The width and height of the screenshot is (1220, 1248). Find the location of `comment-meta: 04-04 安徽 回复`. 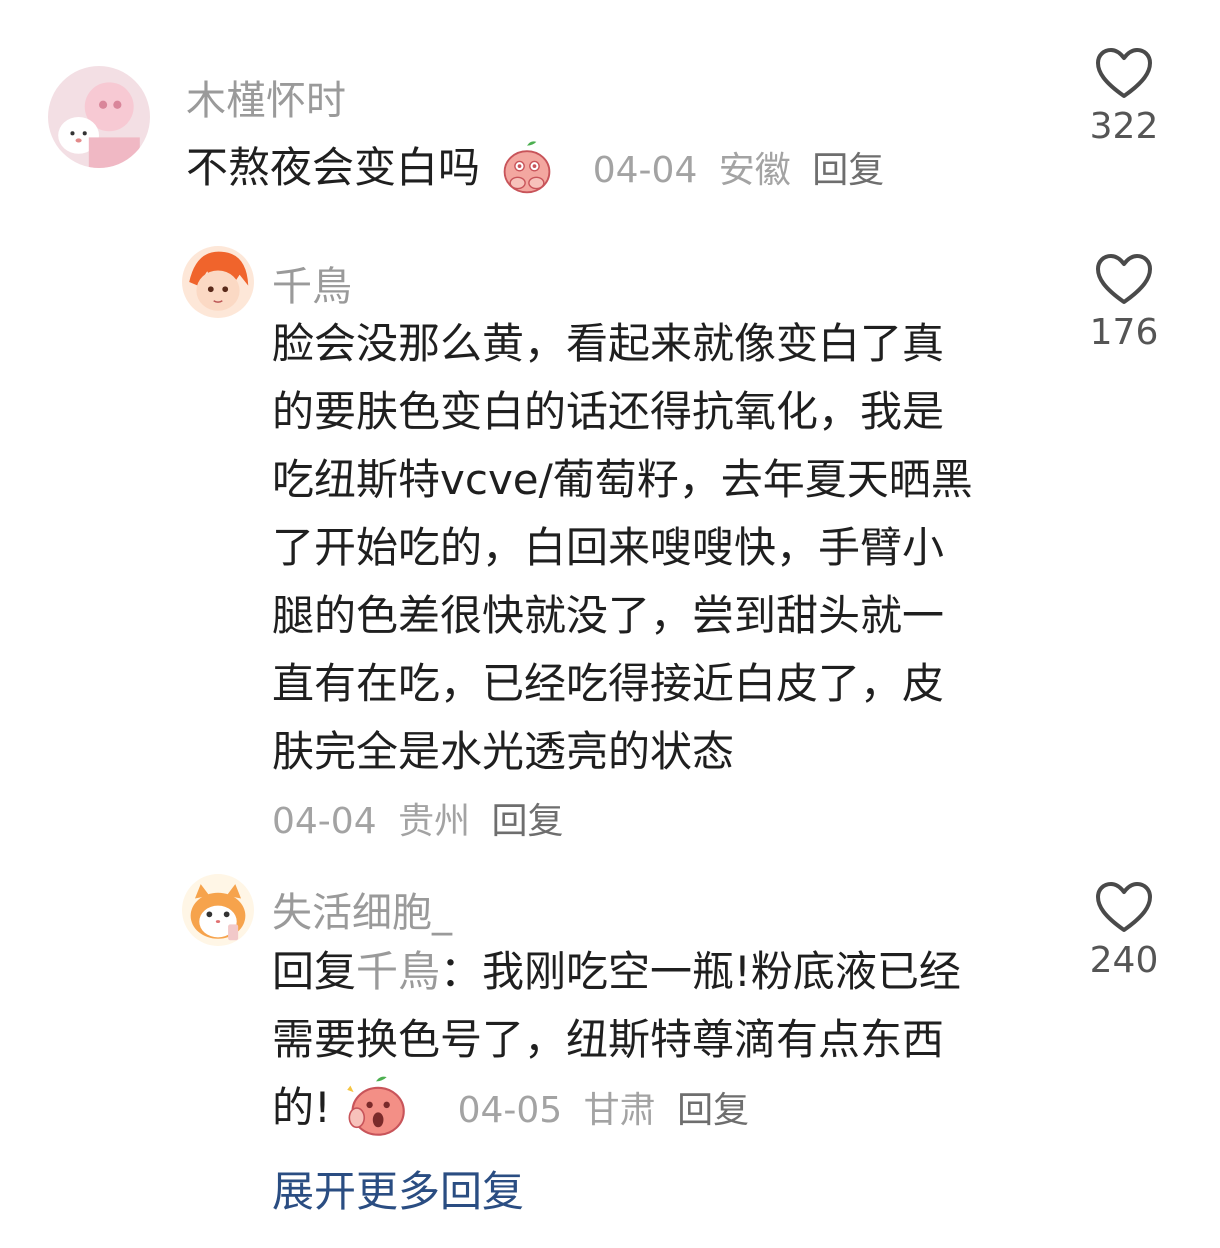

comment-meta: 04-04 安徽 回复 is located at coordinates (739, 170).